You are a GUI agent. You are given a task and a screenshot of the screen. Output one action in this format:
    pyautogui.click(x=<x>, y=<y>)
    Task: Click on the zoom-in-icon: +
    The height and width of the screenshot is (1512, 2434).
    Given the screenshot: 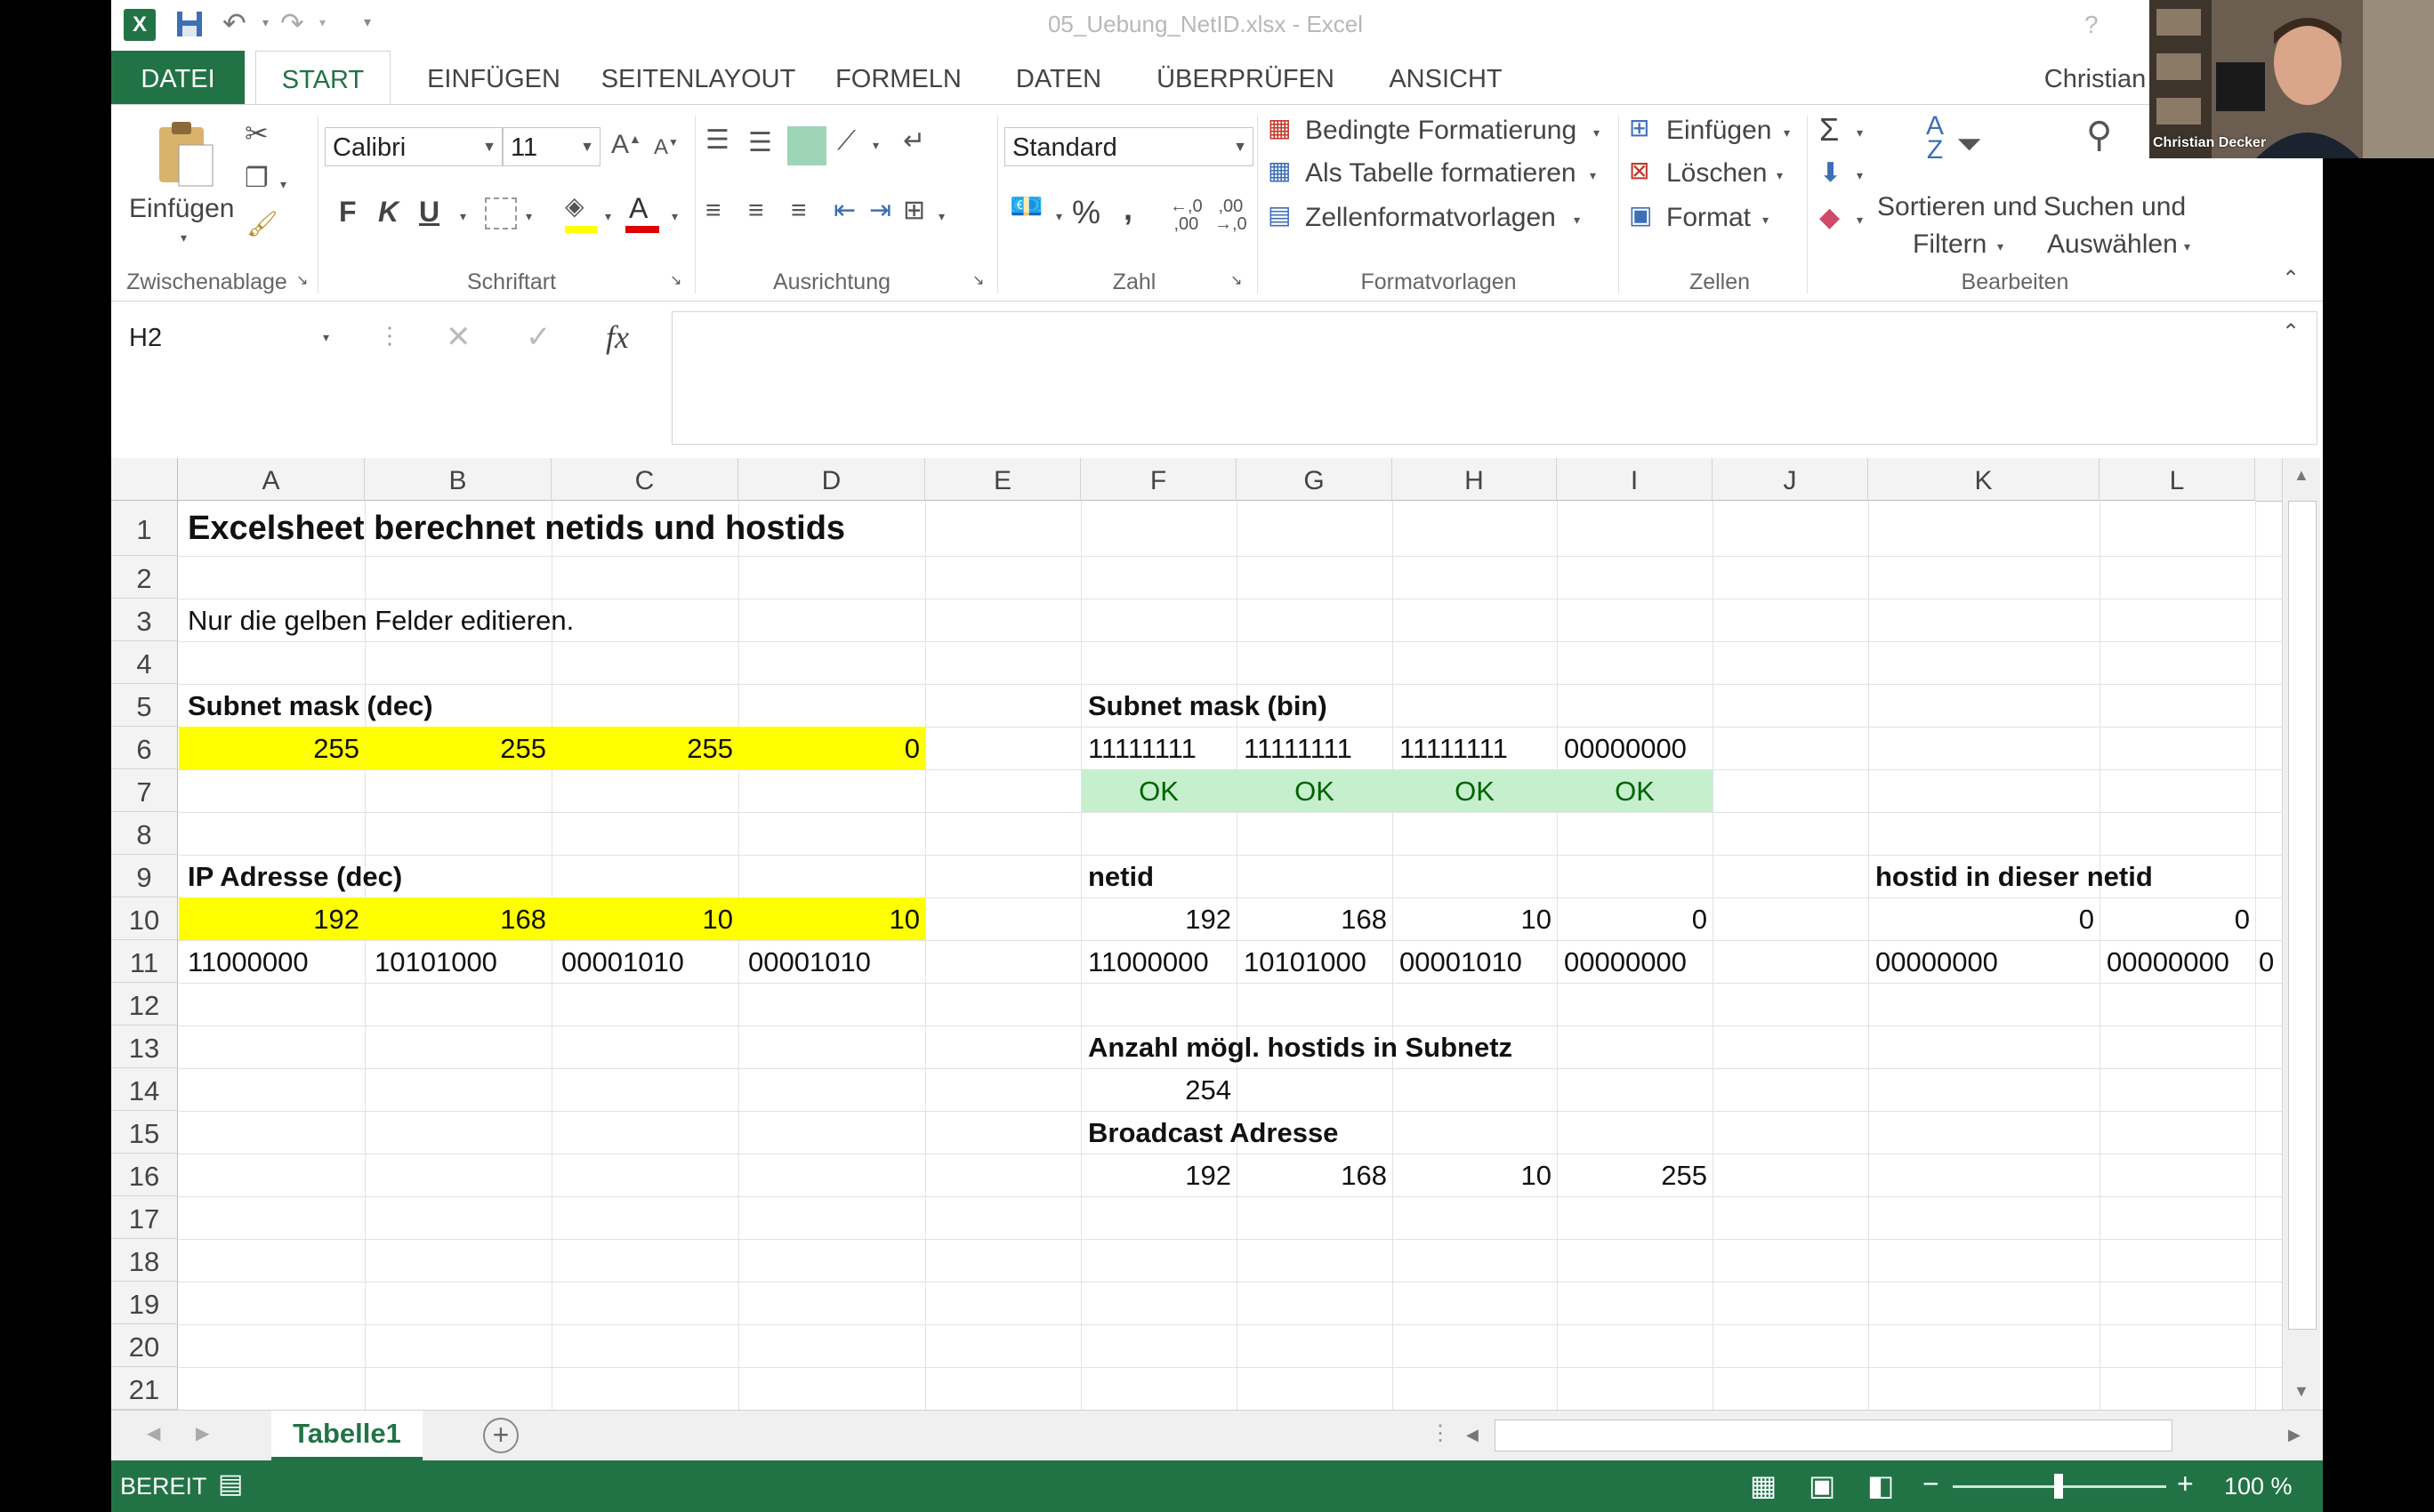 What is the action you would take?
    pyautogui.click(x=2185, y=1484)
    